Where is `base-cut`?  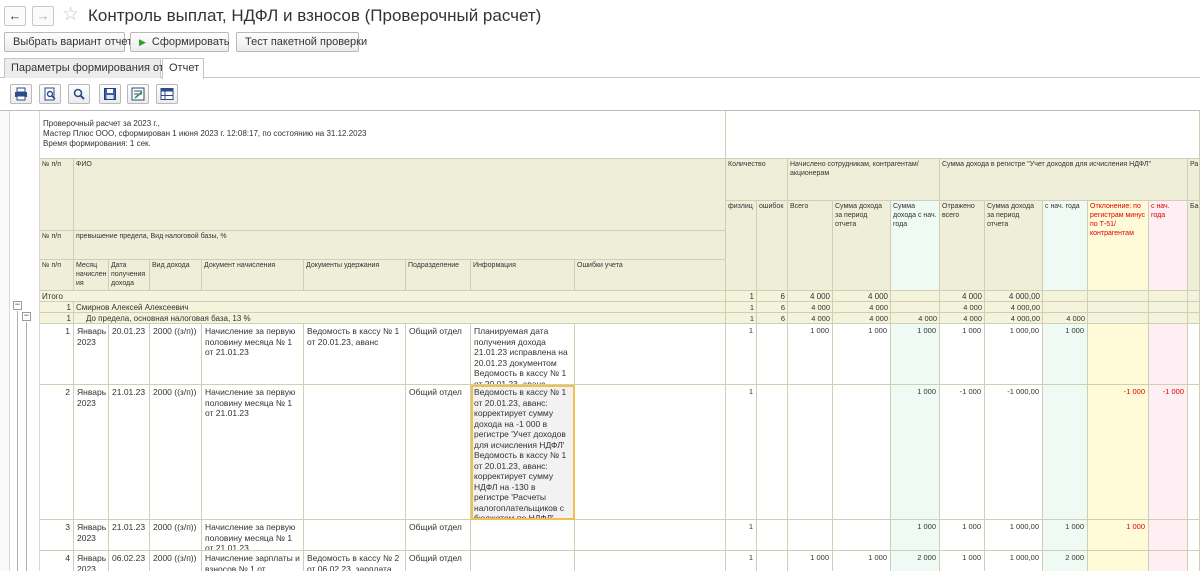 base-cut is located at coordinates (1194, 318).